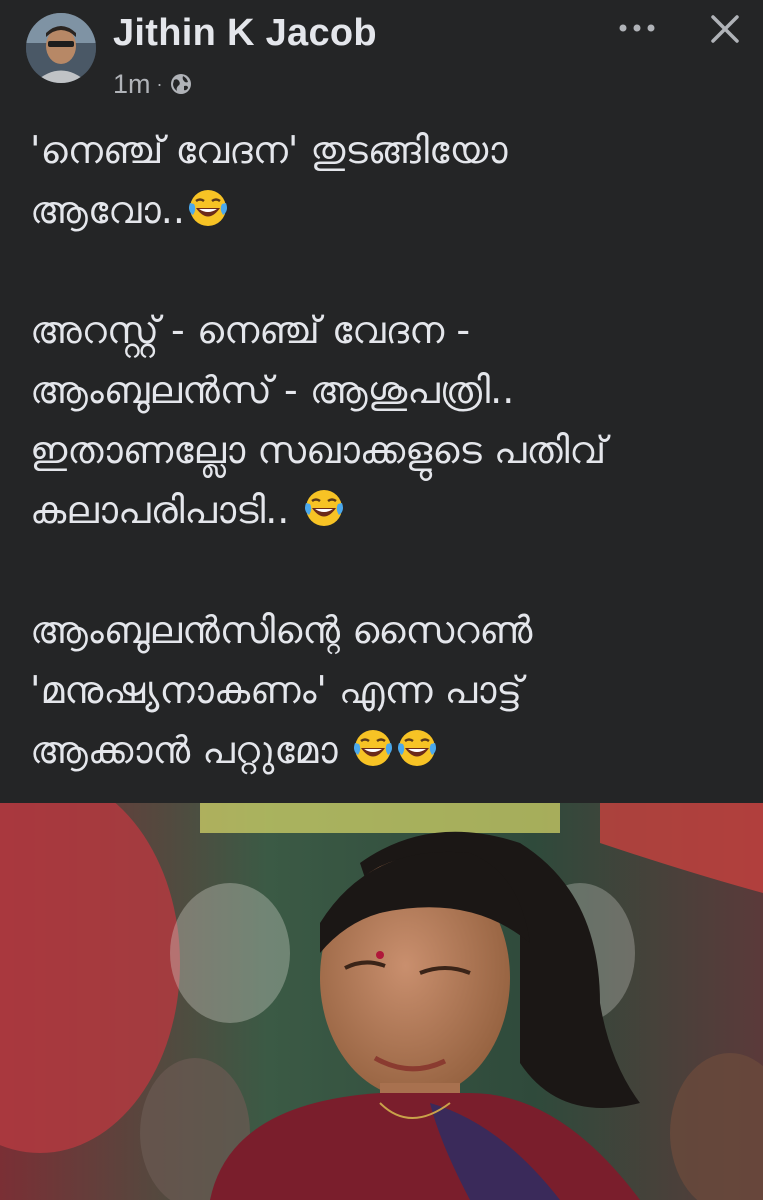  I want to click on post-header: Jithin K Jacob 1m ·, so click(381, 54).